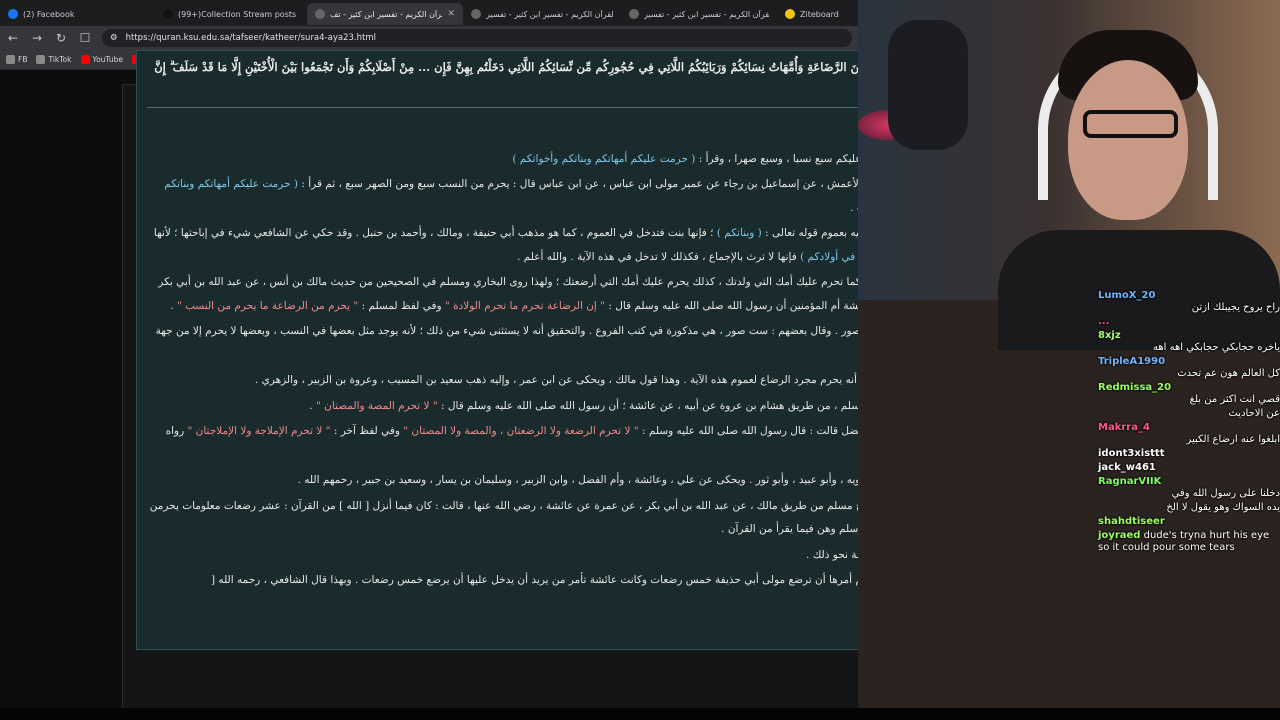  I want to click on tafsir-segment: وفي لفظ لمسلم :, so click(401, 305).